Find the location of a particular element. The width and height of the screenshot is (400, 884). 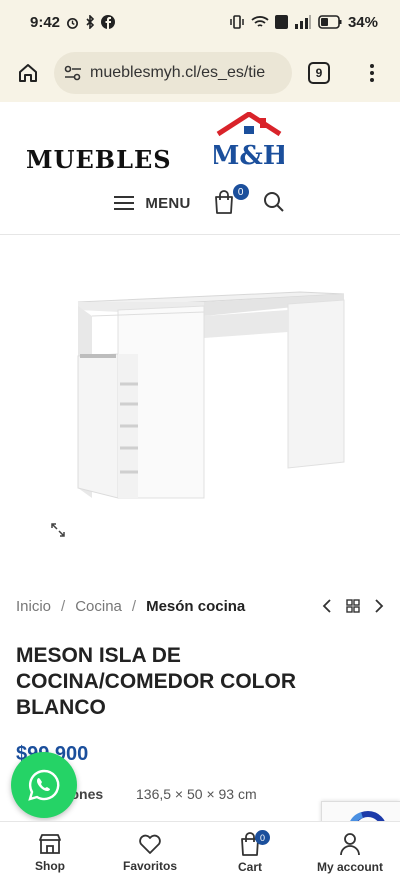

search-button is located at coordinates (275, 203).